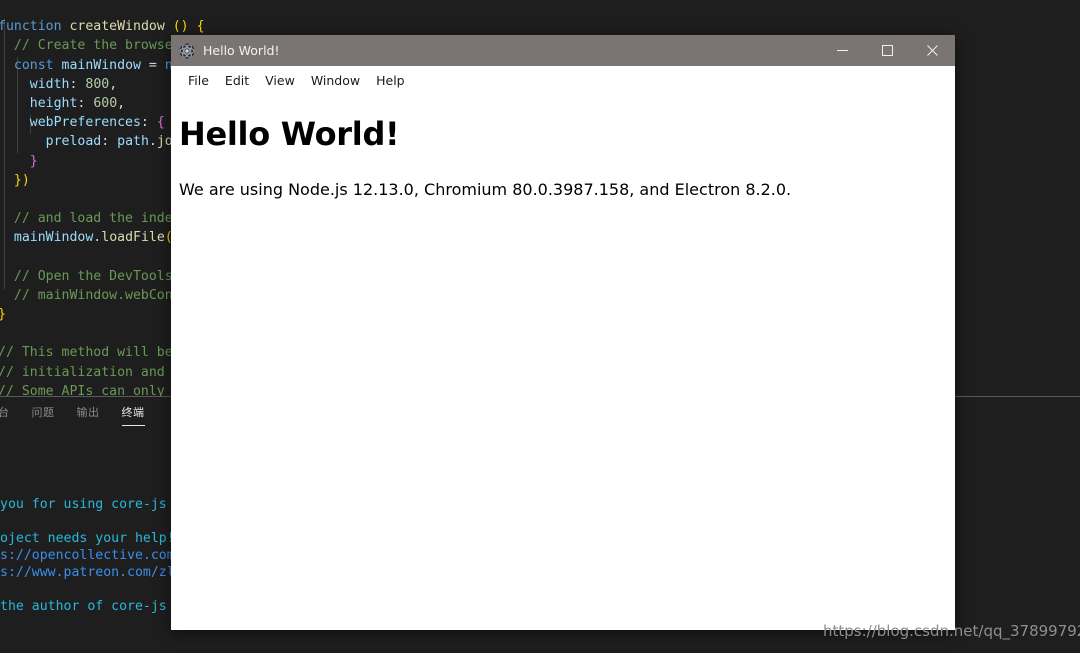  I want to click on menu-item-label: Help, so click(390, 80).